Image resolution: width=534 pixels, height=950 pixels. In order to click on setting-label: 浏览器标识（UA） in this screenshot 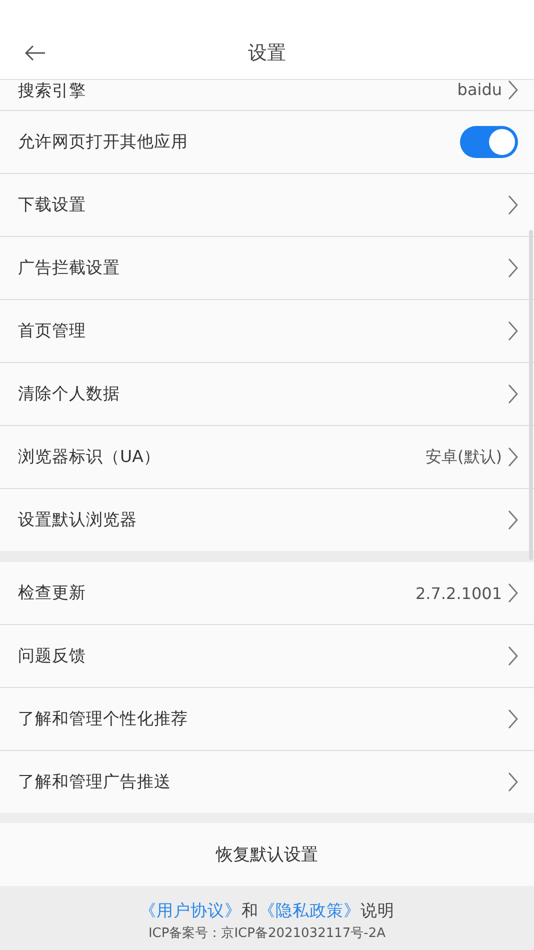, I will do `click(90, 457)`.